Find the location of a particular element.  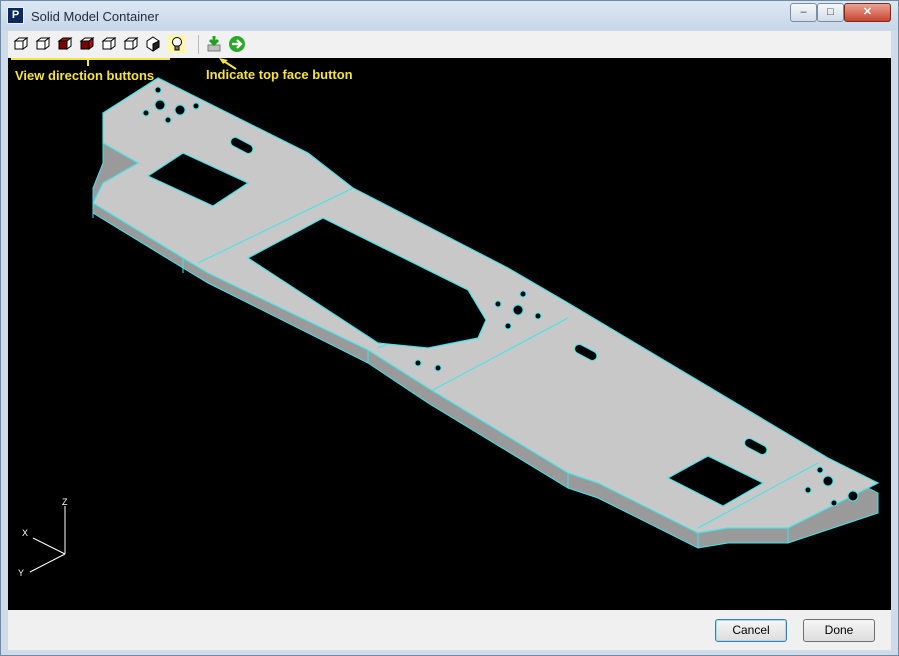

view-left-icon is located at coordinates (109, 44).